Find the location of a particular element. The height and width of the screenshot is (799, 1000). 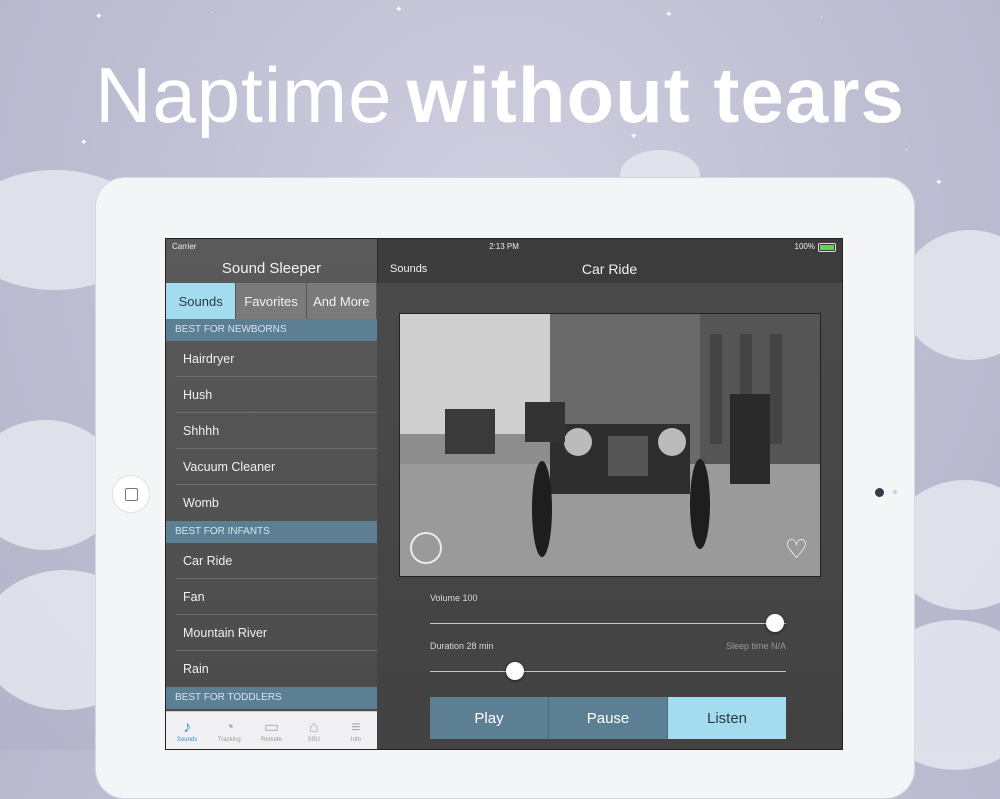

sound-photo: ♡ is located at coordinates (610, 445).